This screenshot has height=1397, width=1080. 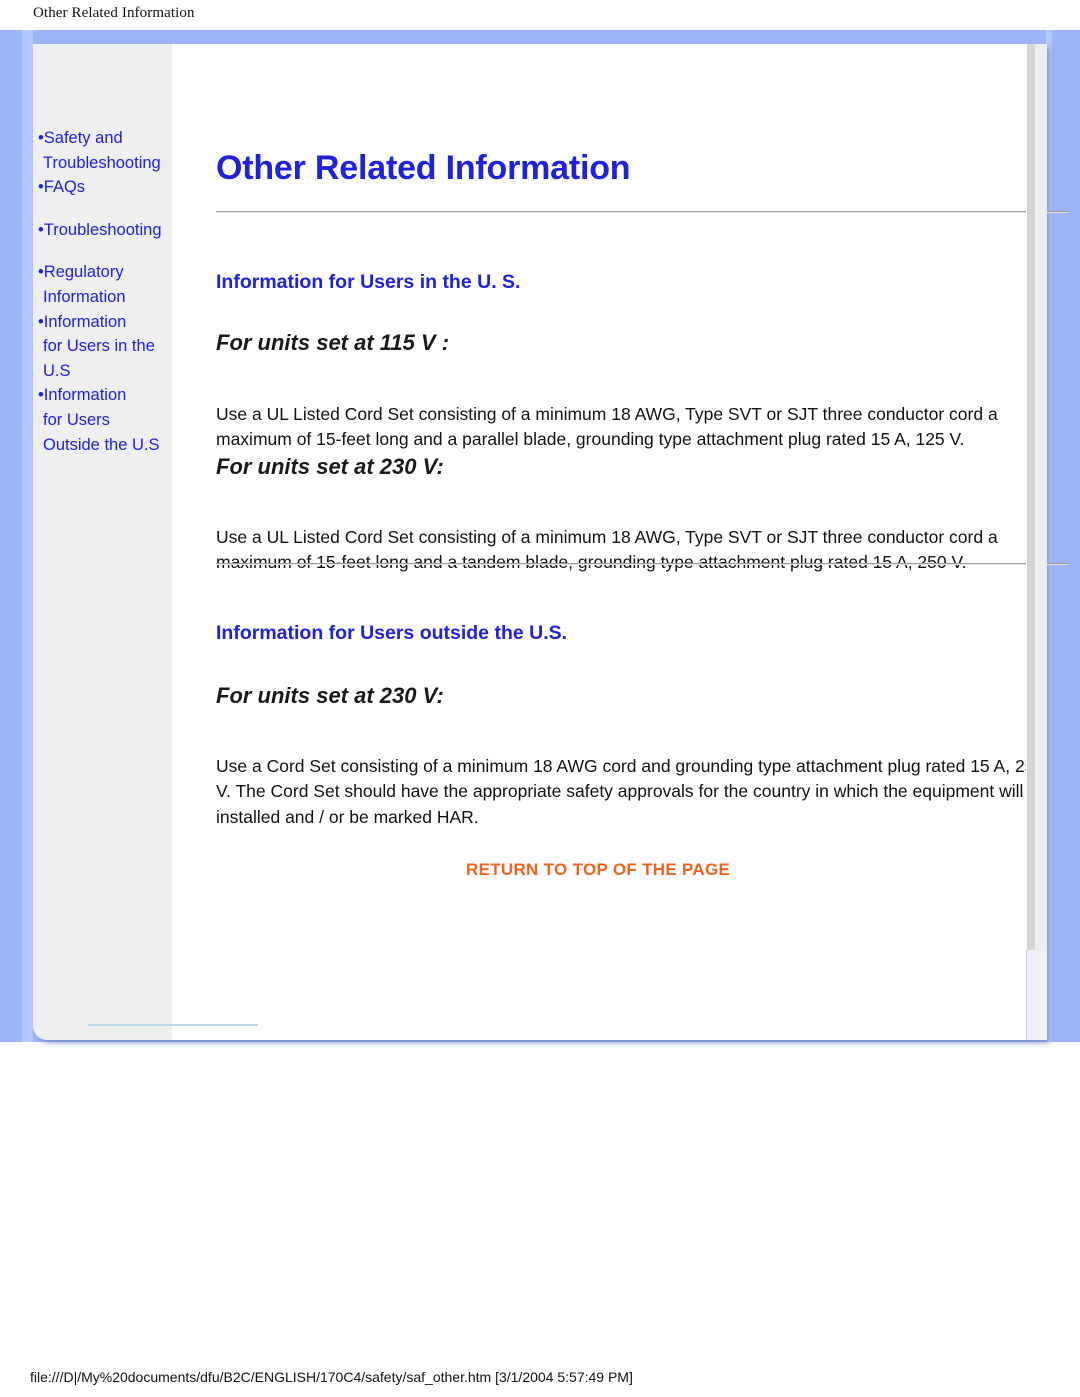 What do you see at coordinates (111, 150) in the screenshot?
I see `sidebar-item-safety-and-troubleshooting: •Safety and Troubleshooting` at bounding box center [111, 150].